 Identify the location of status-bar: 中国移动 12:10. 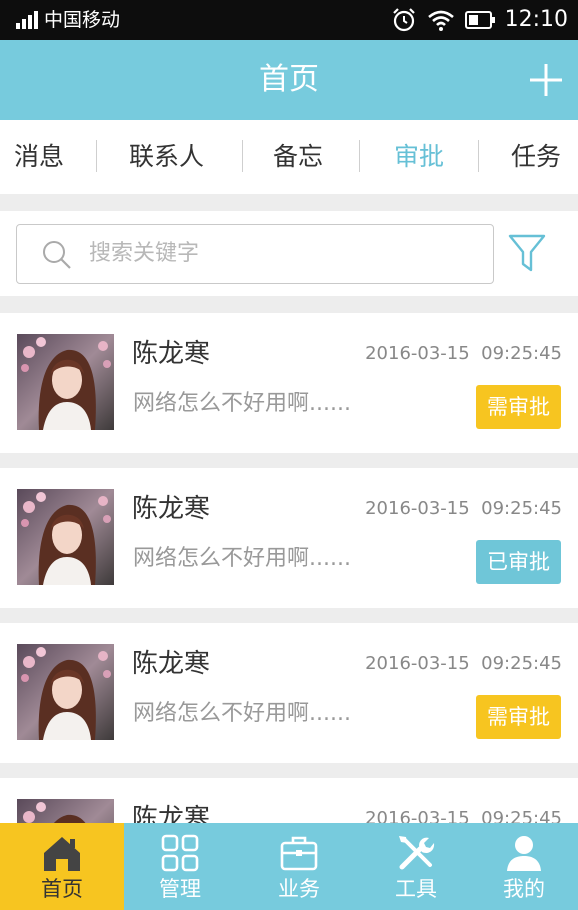
(289, 20).